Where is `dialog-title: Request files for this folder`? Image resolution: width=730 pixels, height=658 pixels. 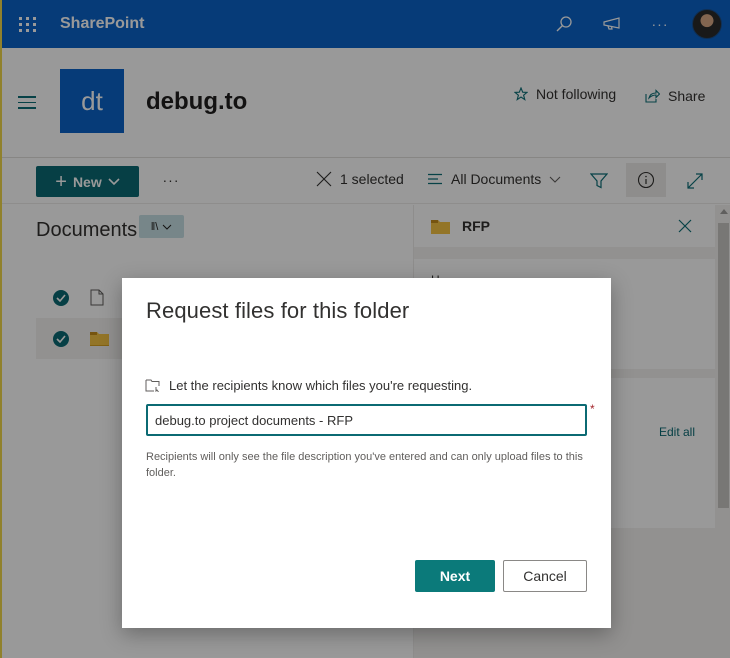 dialog-title: Request files for this folder is located at coordinates (278, 310).